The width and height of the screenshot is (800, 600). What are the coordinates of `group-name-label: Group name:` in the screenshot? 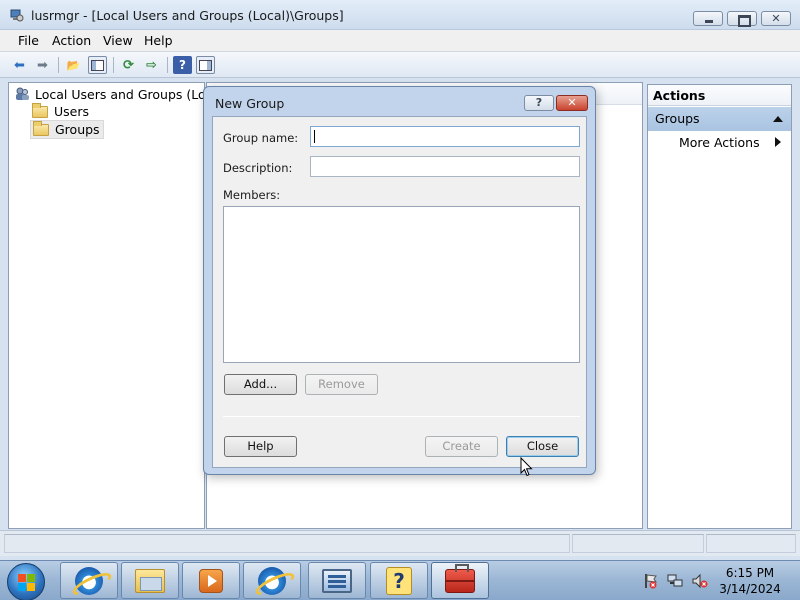 It's located at (261, 138).